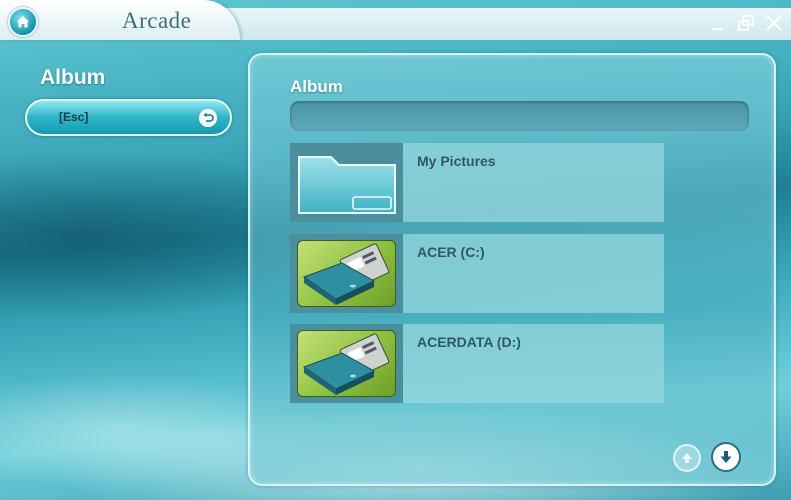 This screenshot has width=791, height=500. What do you see at coordinates (456, 161) in the screenshot?
I see `item-label: My Pictures` at bounding box center [456, 161].